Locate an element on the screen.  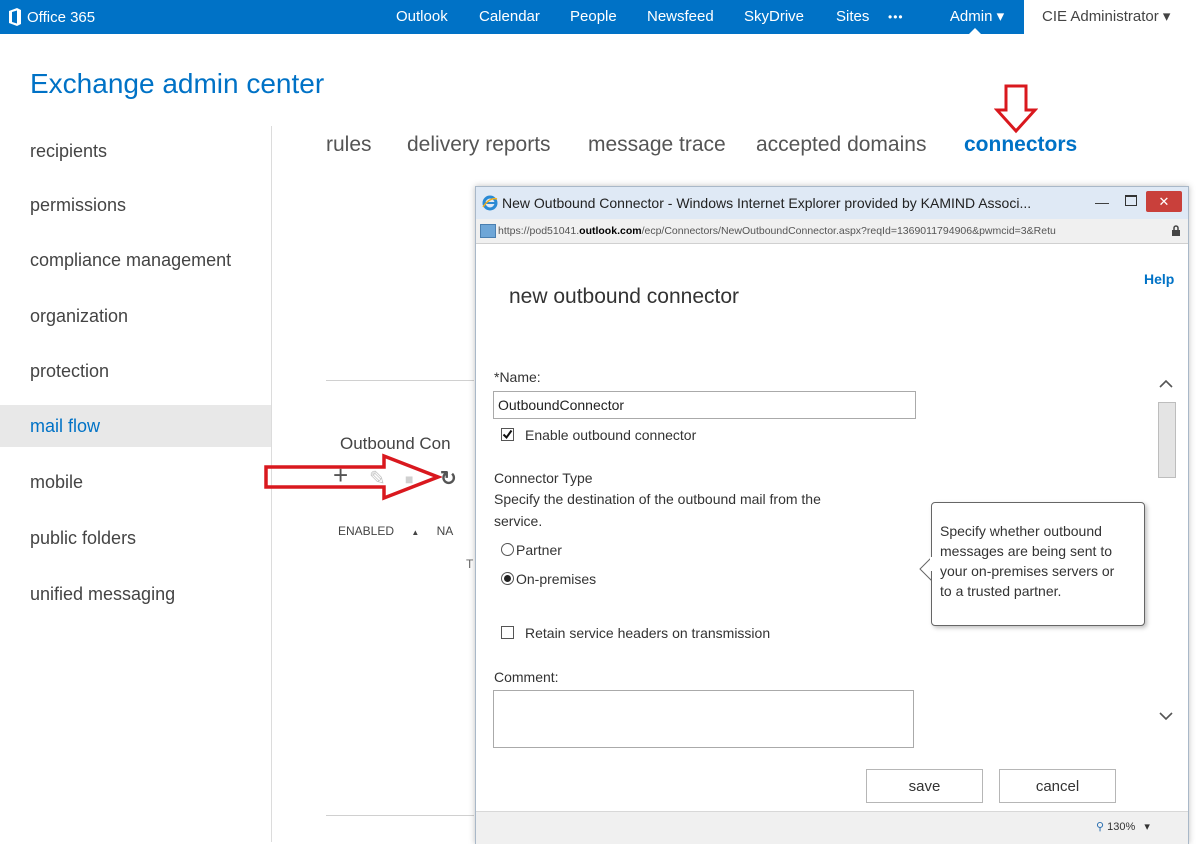
lock-icon is located at coordinates (1176, 230).